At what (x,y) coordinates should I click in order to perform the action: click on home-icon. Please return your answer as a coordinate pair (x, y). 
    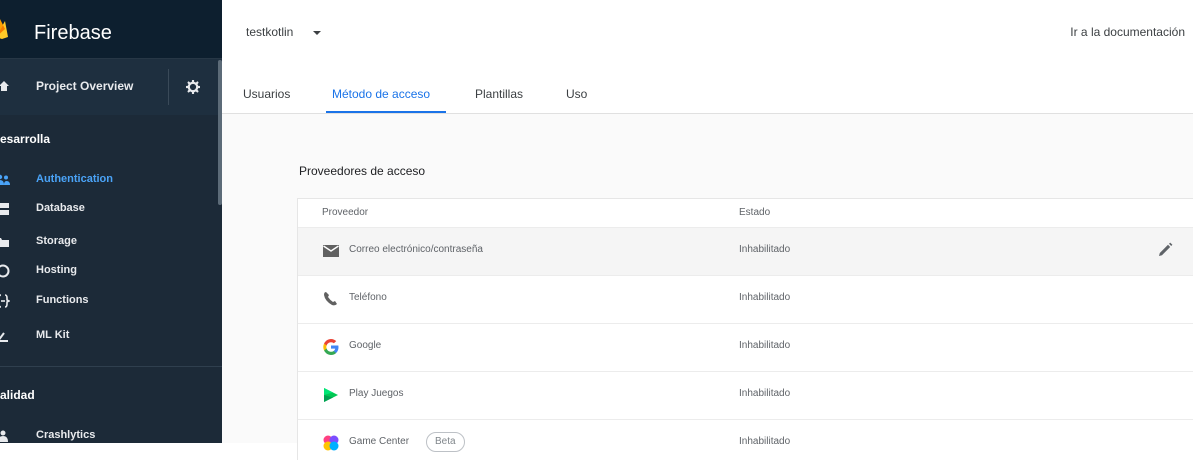
    Looking at the image, I should click on (4, 86).